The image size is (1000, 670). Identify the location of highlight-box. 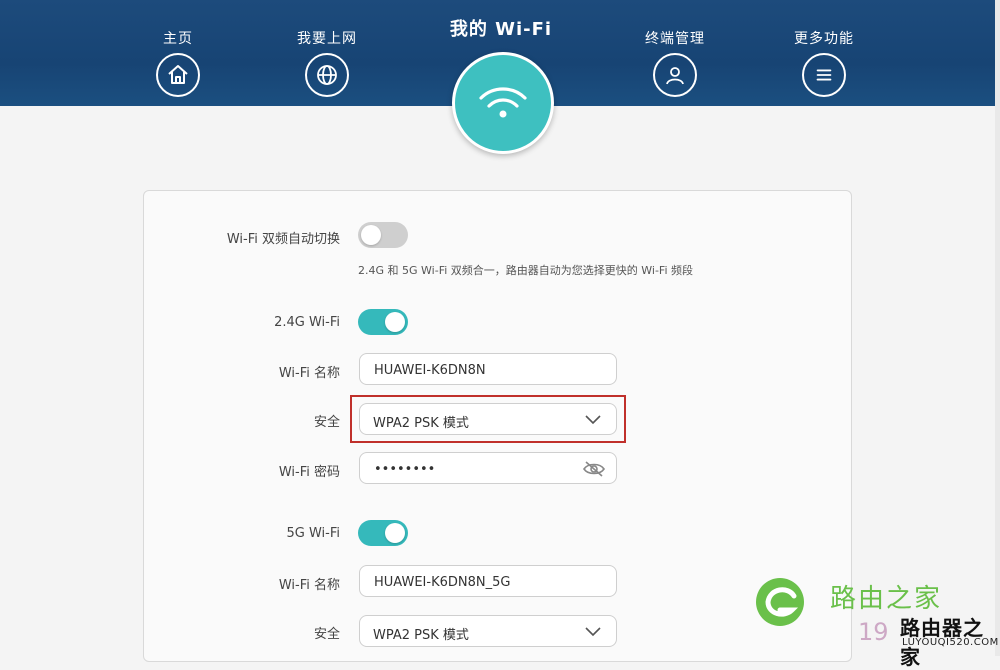
(488, 419).